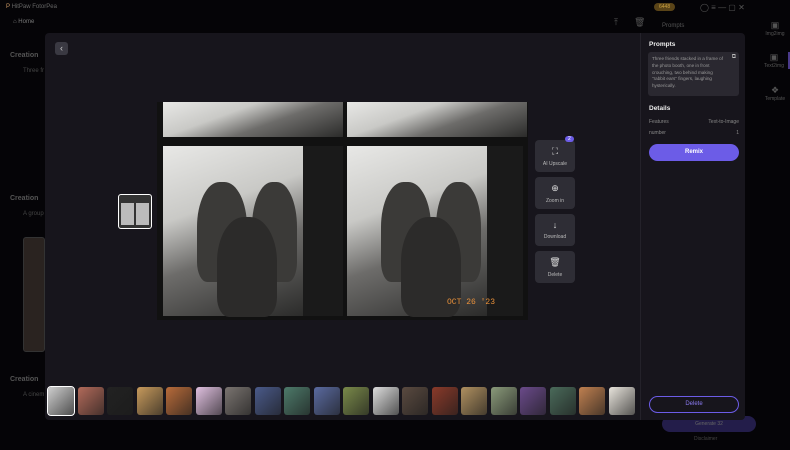  Describe the element at coordinates (694, 404) in the screenshot. I see `delete-button: Delete` at that location.